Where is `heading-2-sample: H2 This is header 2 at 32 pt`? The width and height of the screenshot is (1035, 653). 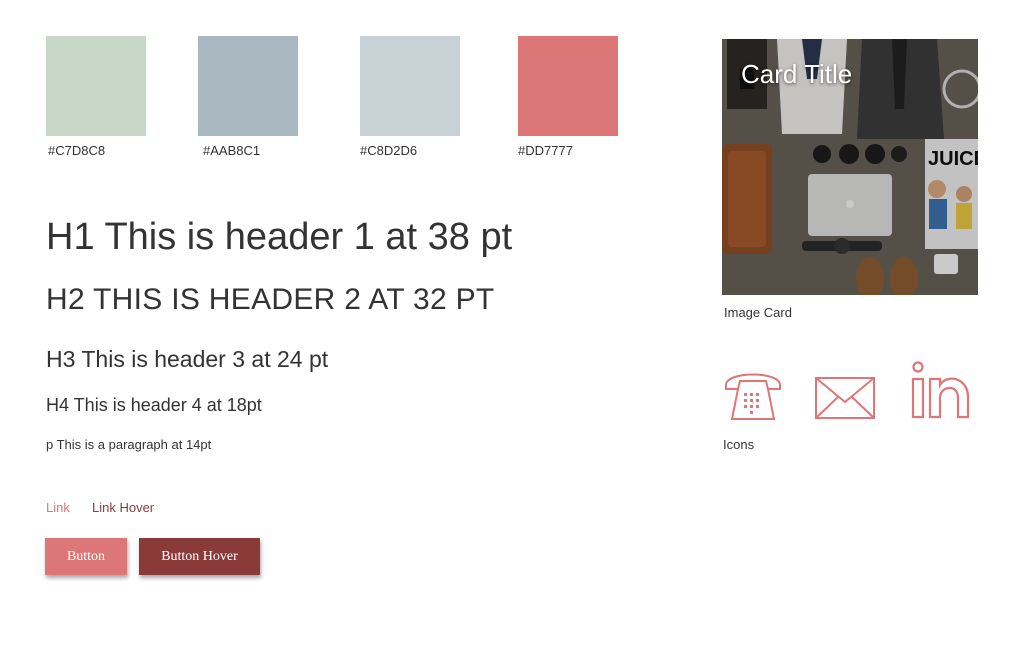 heading-2-sample: H2 This is header 2 at 32 pt is located at coordinates (270, 299).